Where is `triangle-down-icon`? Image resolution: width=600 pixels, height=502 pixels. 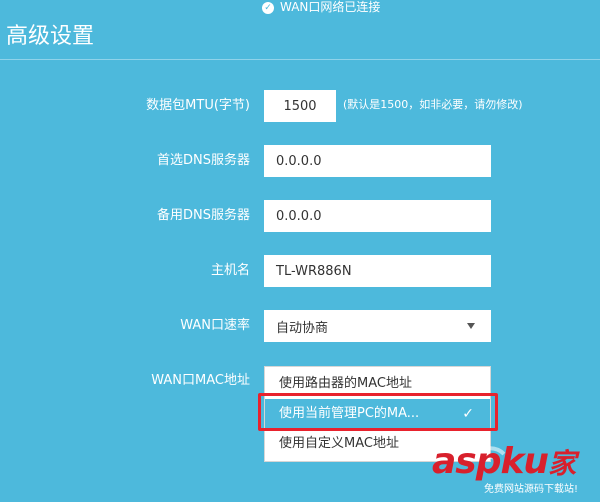 triangle-down-icon is located at coordinates (471, 326).